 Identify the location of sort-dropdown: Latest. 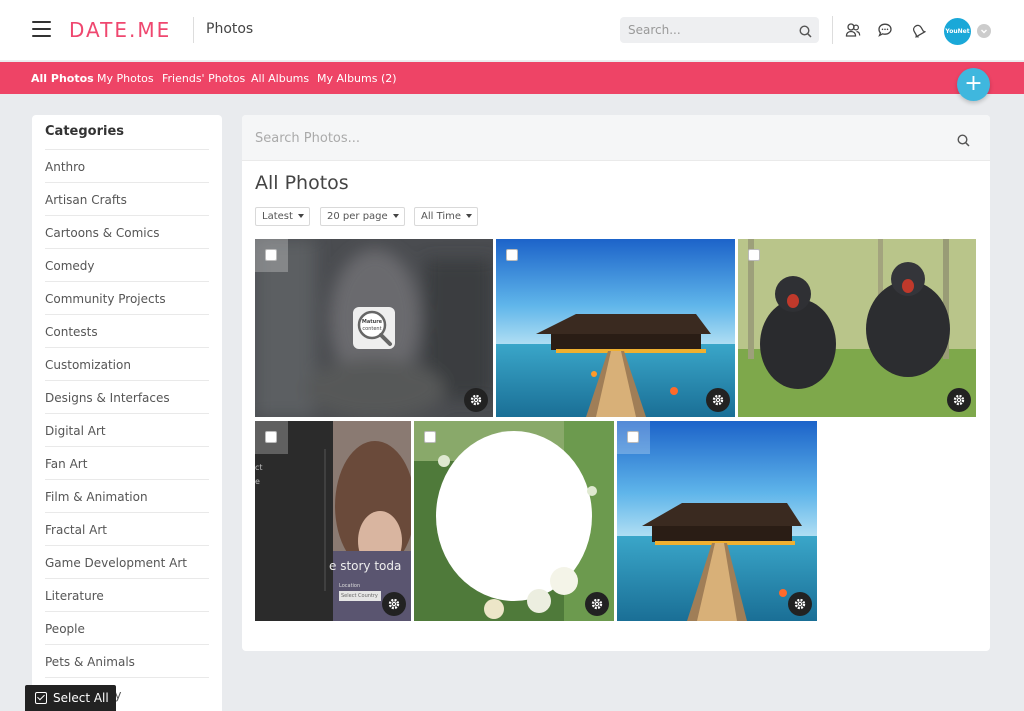
(282, 216).